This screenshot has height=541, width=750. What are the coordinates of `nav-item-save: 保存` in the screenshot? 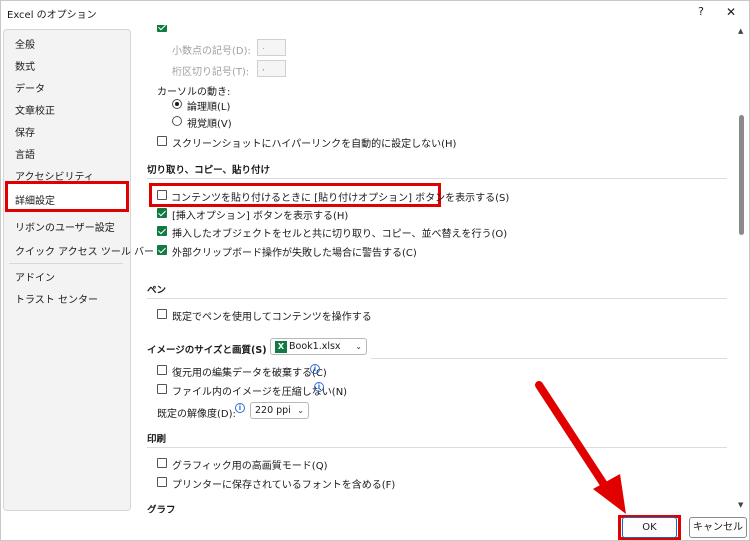 It's located at (25, 131).